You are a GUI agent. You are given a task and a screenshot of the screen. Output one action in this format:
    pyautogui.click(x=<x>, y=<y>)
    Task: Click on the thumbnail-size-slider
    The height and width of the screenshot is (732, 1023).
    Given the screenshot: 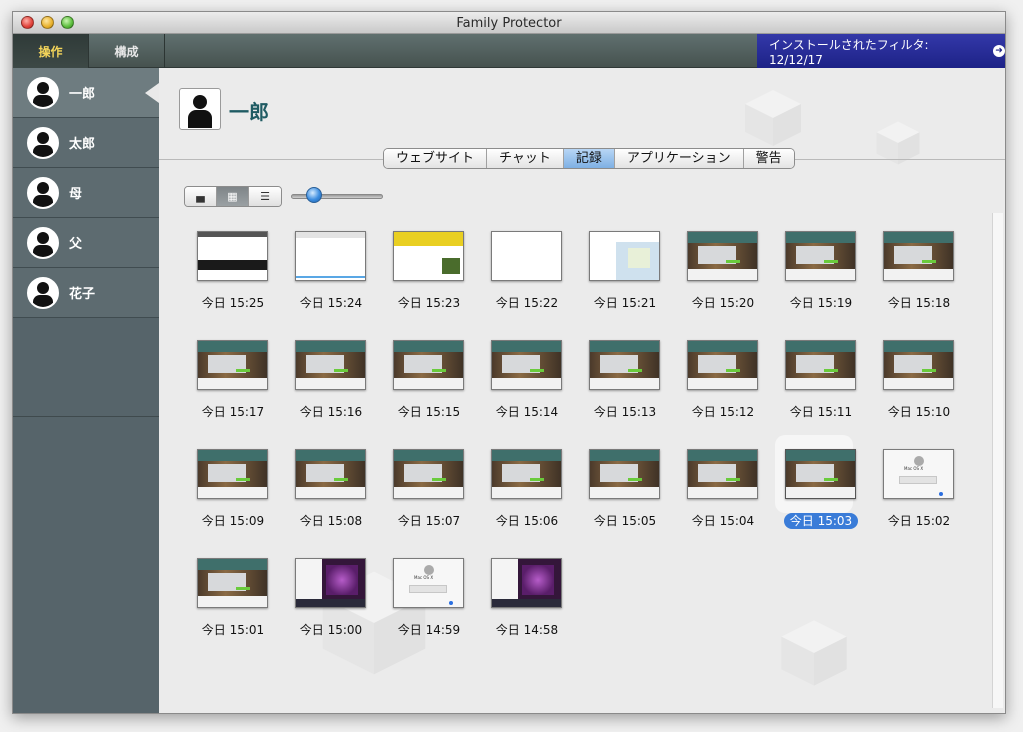 What is the action you would take?
    pyautogui.click(x=337, y=196)
    